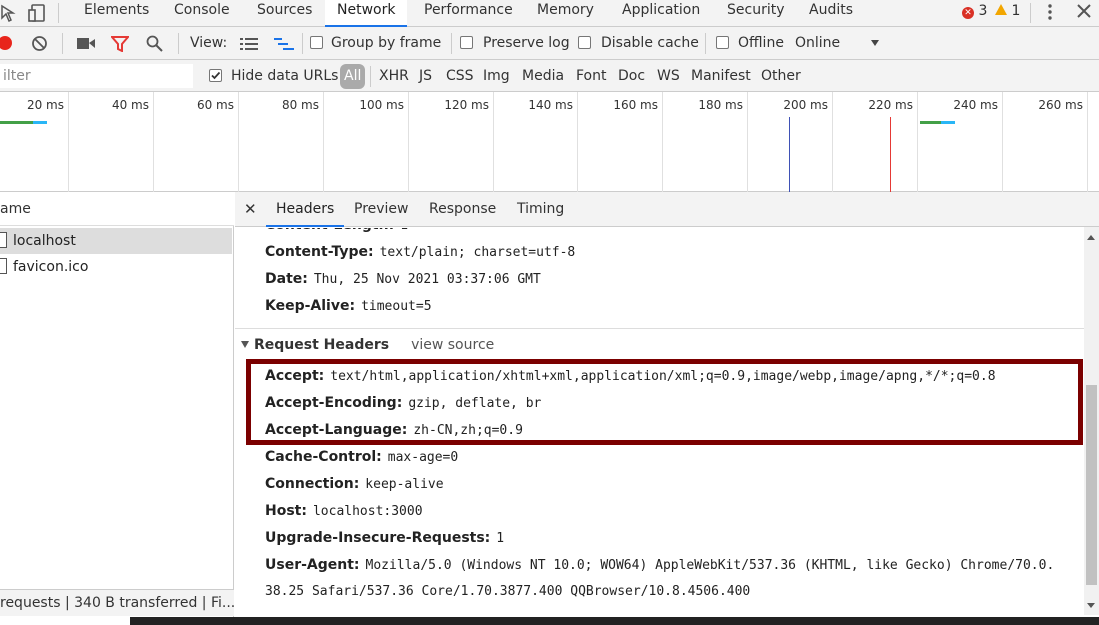 This screenshot has height=625, width=1099. I want to click on tab-headers: Headers, so click(305, 209).